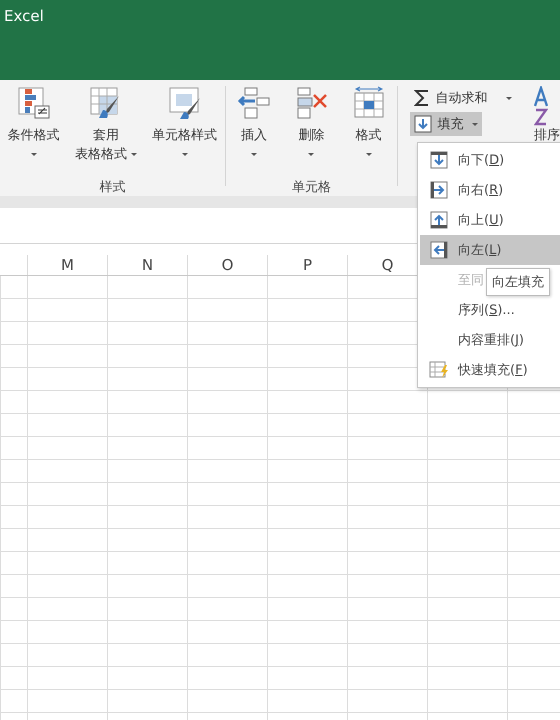 This screenshot has height=720, width=560. What do you see at coordinates (112, 187) in the screenshot?
I see `group-label: 样式` at bounding box center [112, 187].